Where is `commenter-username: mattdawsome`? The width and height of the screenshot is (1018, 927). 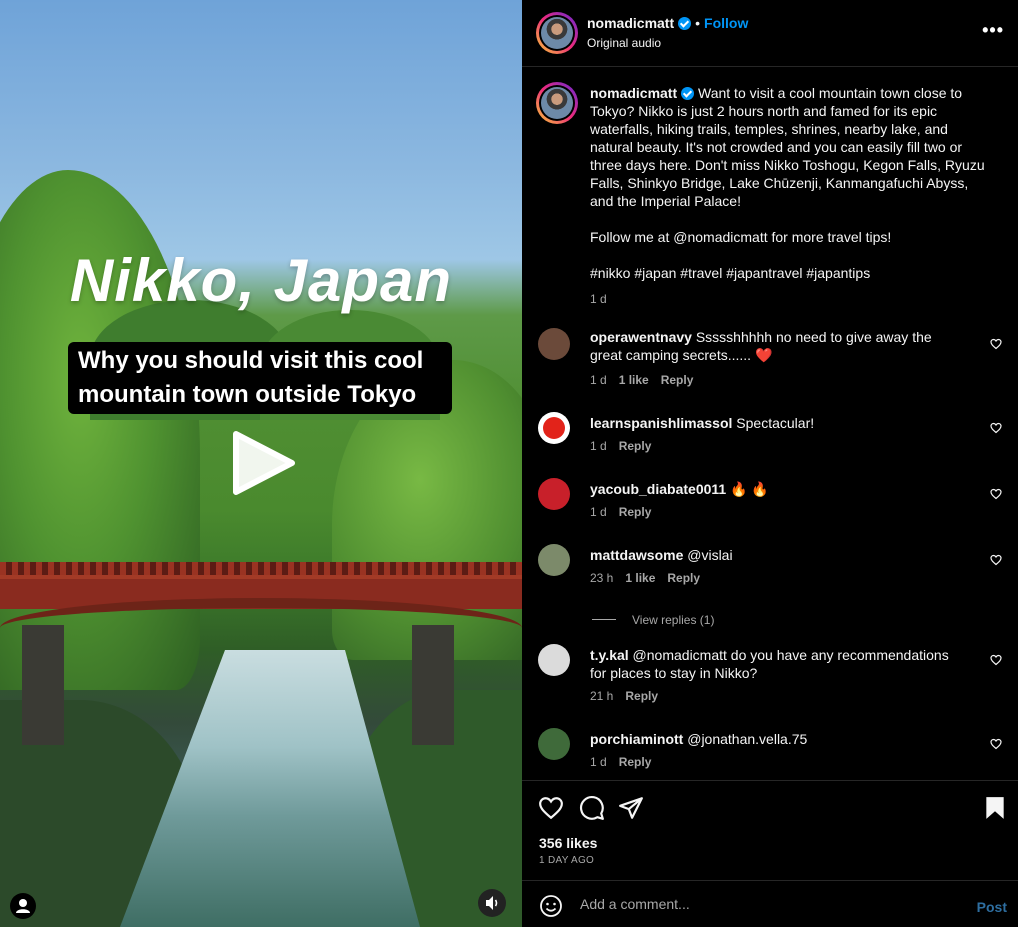 commenter-username: mattdawsome is located at coordinates (636, 555).